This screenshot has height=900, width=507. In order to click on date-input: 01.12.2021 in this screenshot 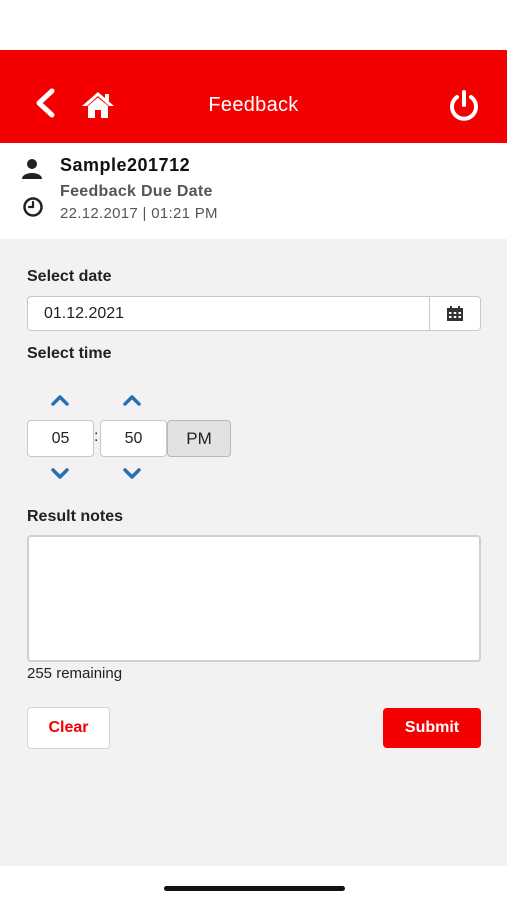, I will do `click(228, 313)`.